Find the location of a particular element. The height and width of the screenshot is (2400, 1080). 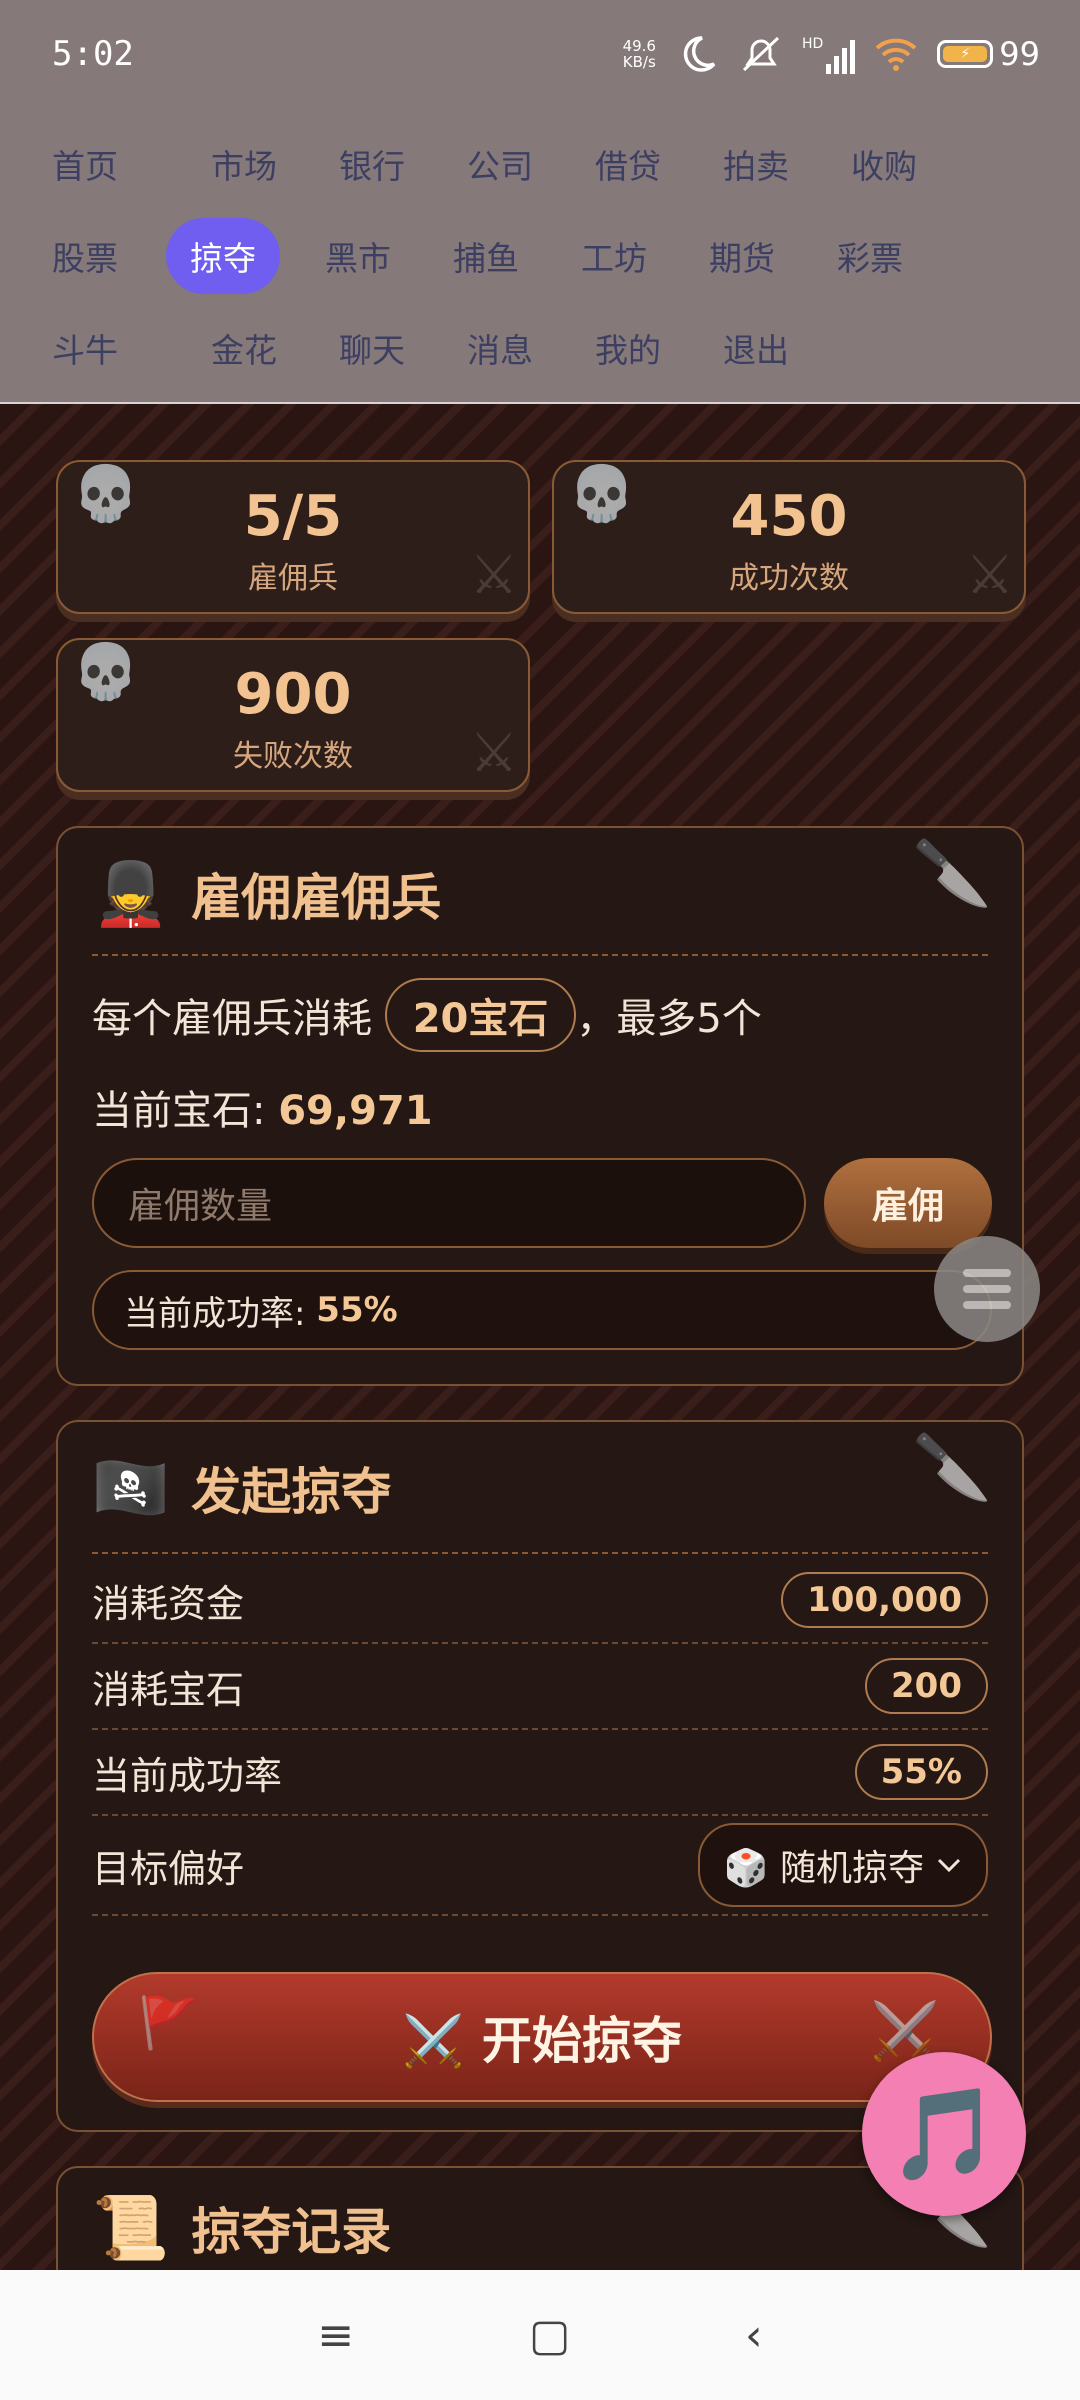

card-header: 🏴‍☠️ 发起掠夺 is located at coordinates (241, 1488).